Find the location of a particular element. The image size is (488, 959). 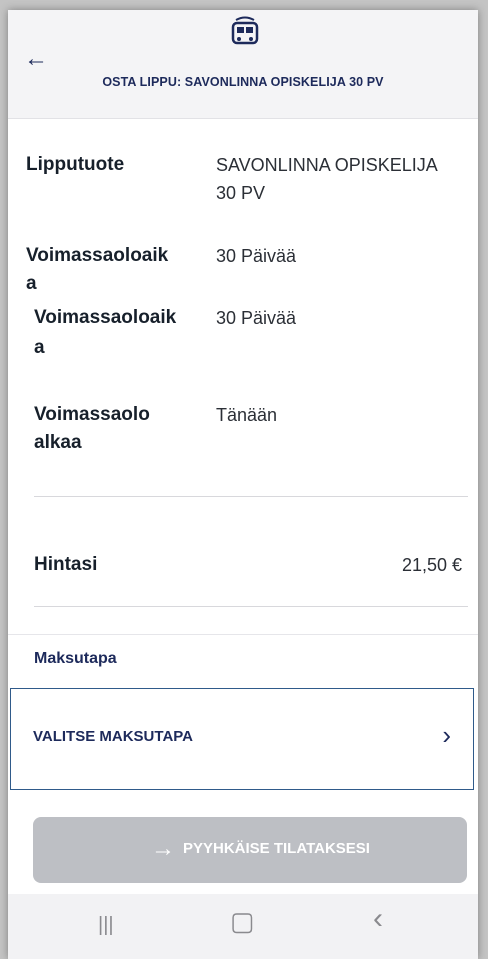

validity-value: 30 Päivää is located at coordinates (256, 256).